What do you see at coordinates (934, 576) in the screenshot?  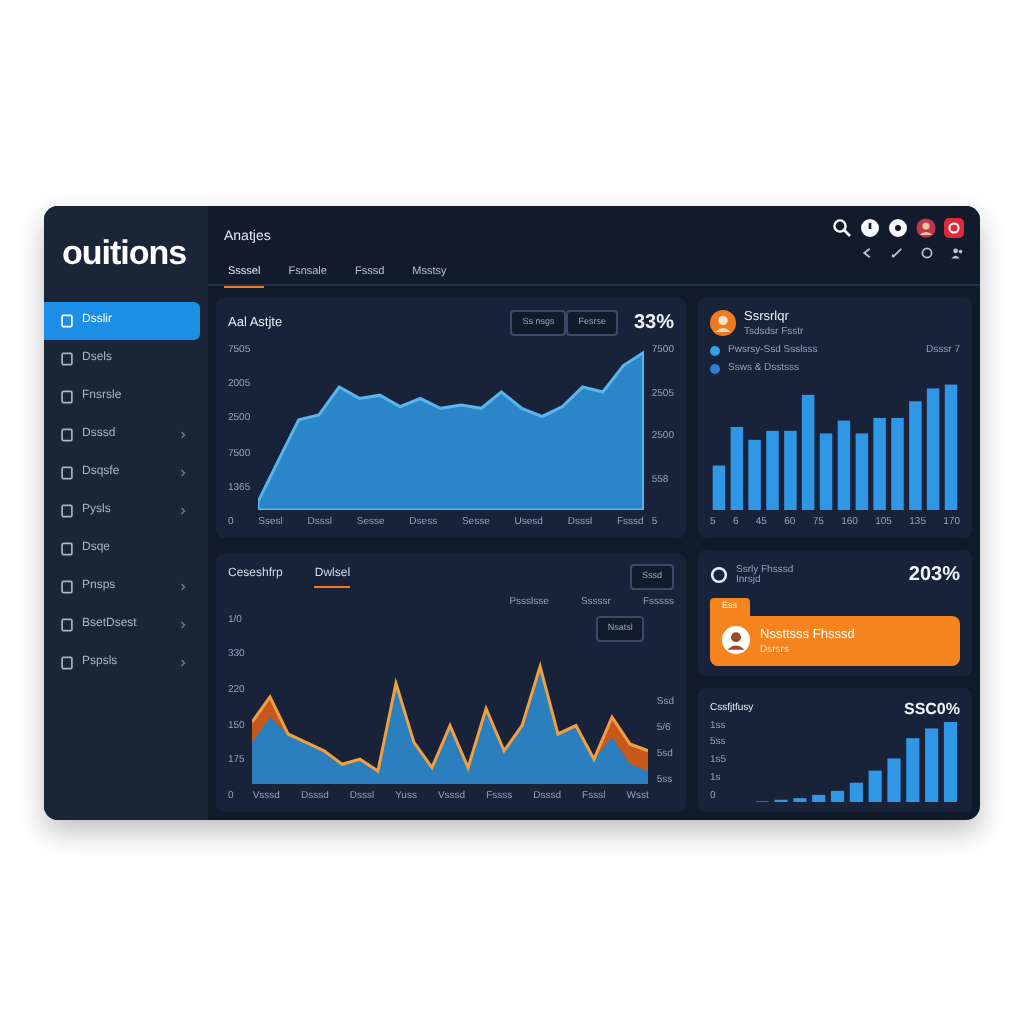 I see `stat-value: 203%` at bounding box center [934, 576].